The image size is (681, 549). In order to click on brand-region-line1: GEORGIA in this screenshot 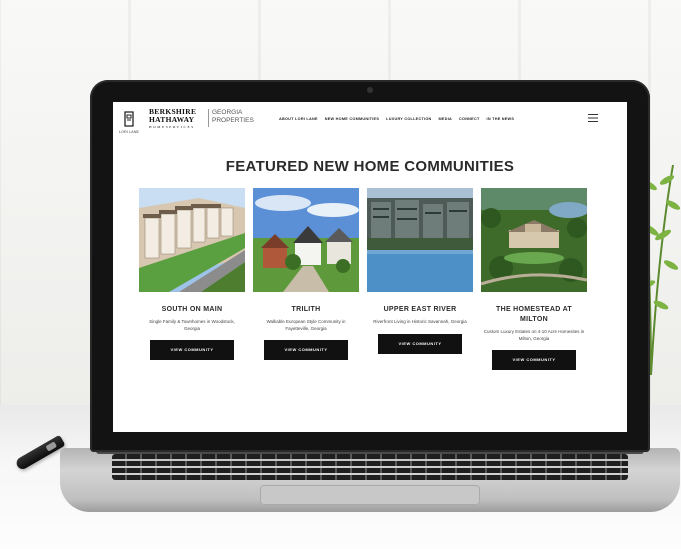, I will do `click(227, 112)`.